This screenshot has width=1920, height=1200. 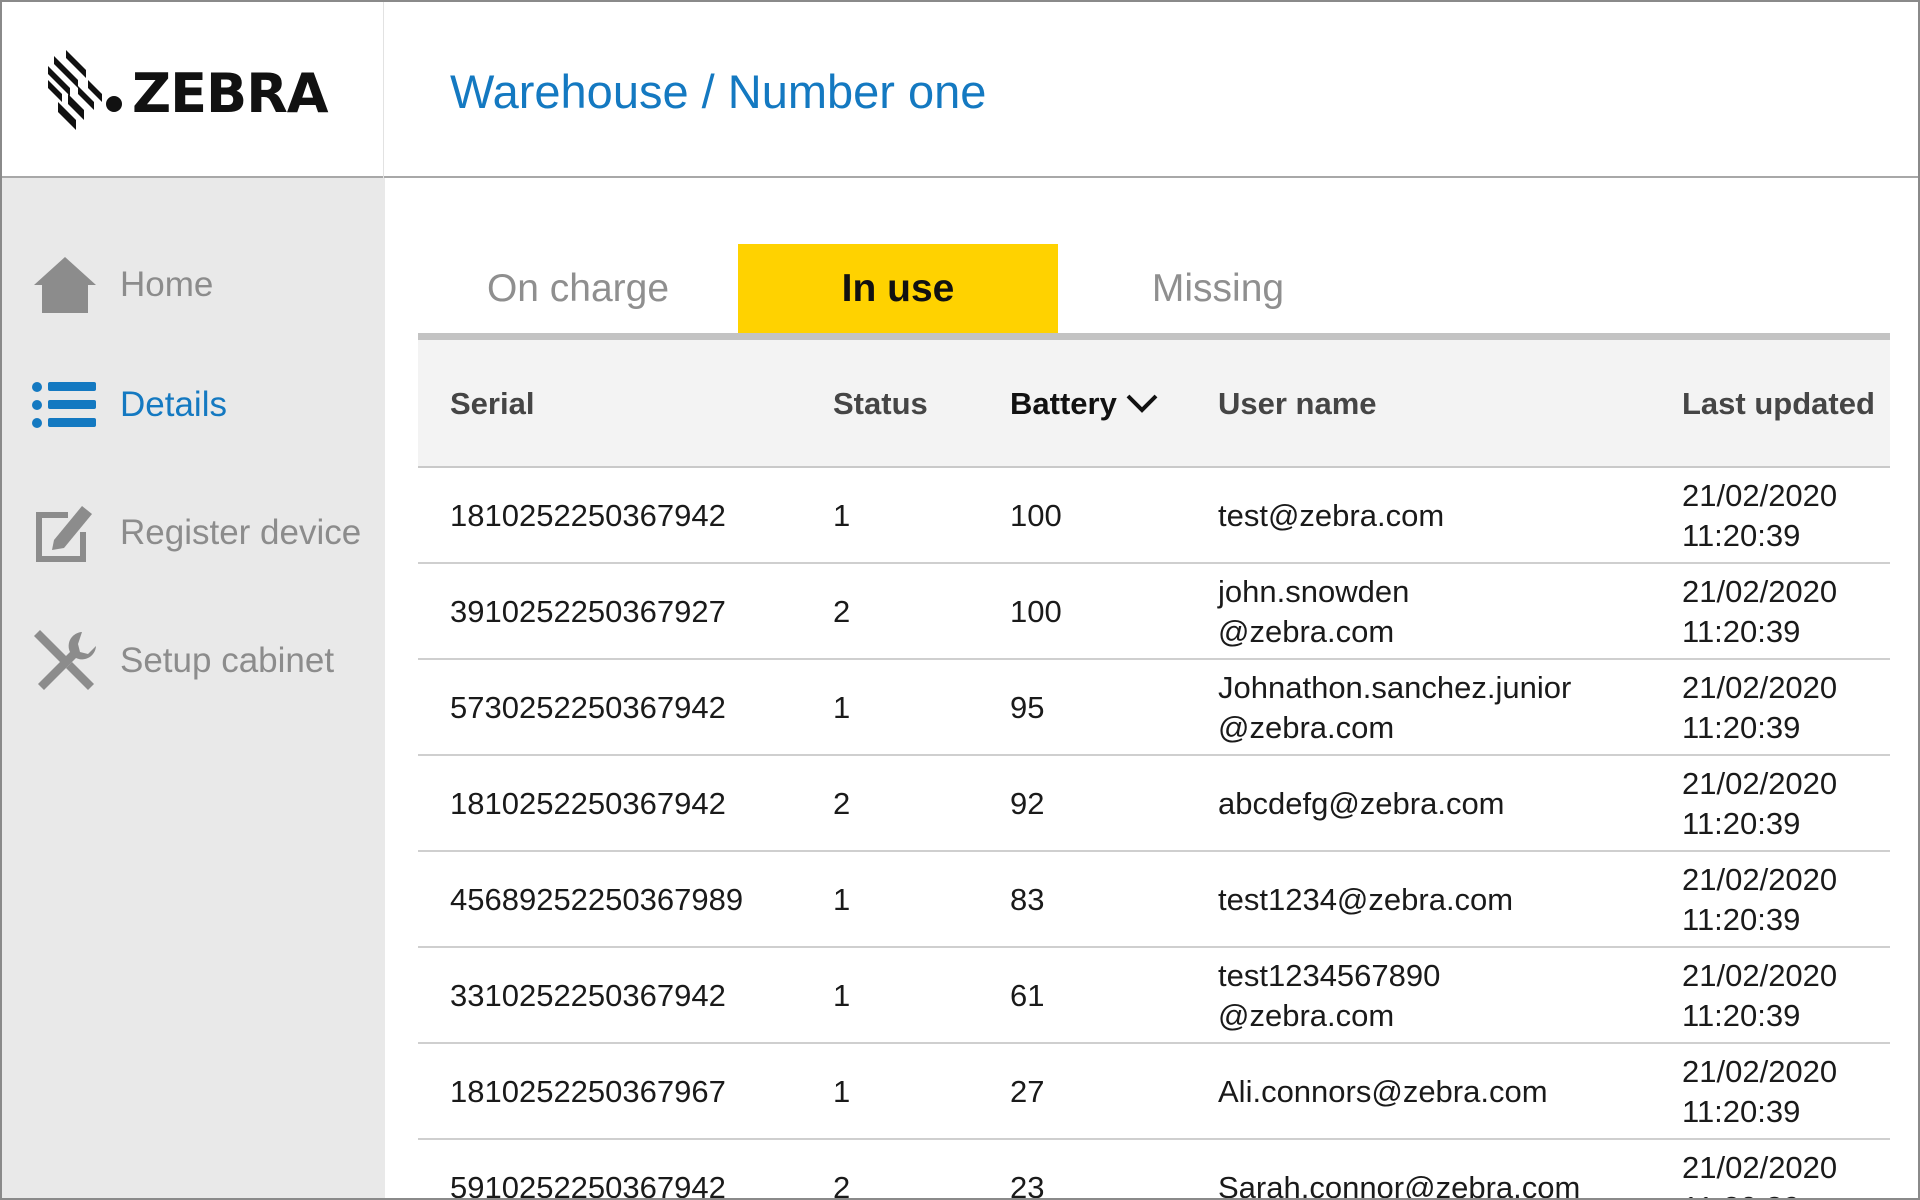 I want to click on logo: ZEBRA, so click(x=193, y=90).